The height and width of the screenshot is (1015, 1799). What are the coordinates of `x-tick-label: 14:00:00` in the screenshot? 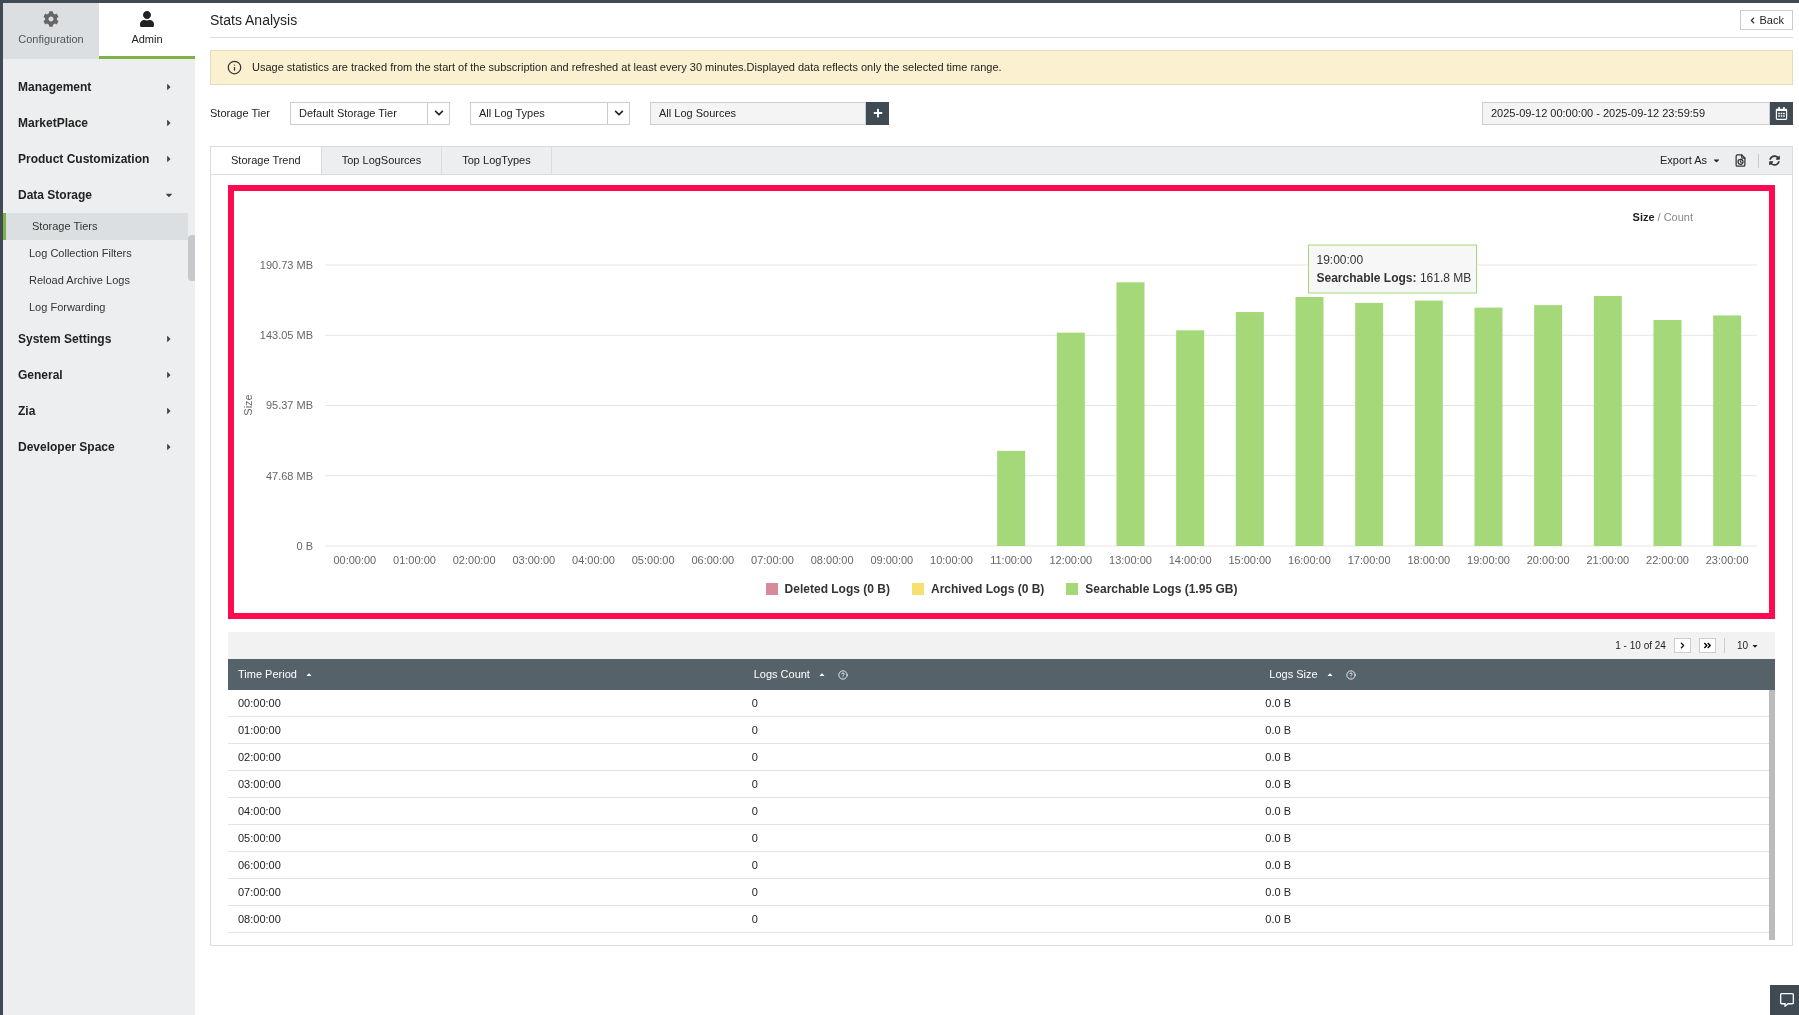 It's located at (1190, 560).